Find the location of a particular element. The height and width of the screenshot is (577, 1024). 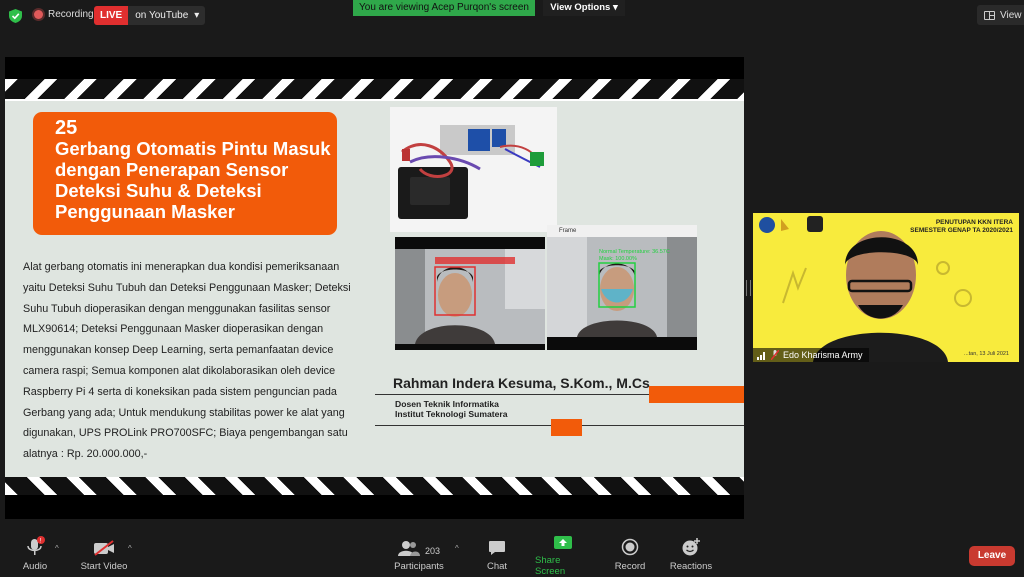

record-dot-icon is located at coordinates (38, 14).